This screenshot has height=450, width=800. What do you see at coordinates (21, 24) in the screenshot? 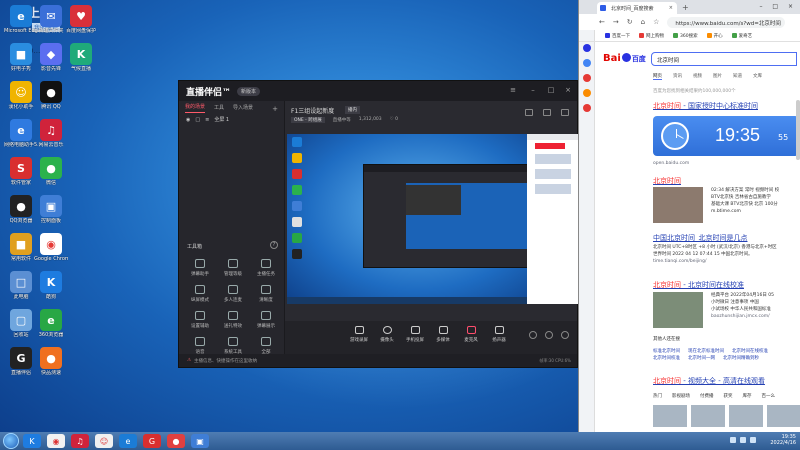
I see `desktop-icon: e Microsoft Edge` at bounding box center [21, 24].